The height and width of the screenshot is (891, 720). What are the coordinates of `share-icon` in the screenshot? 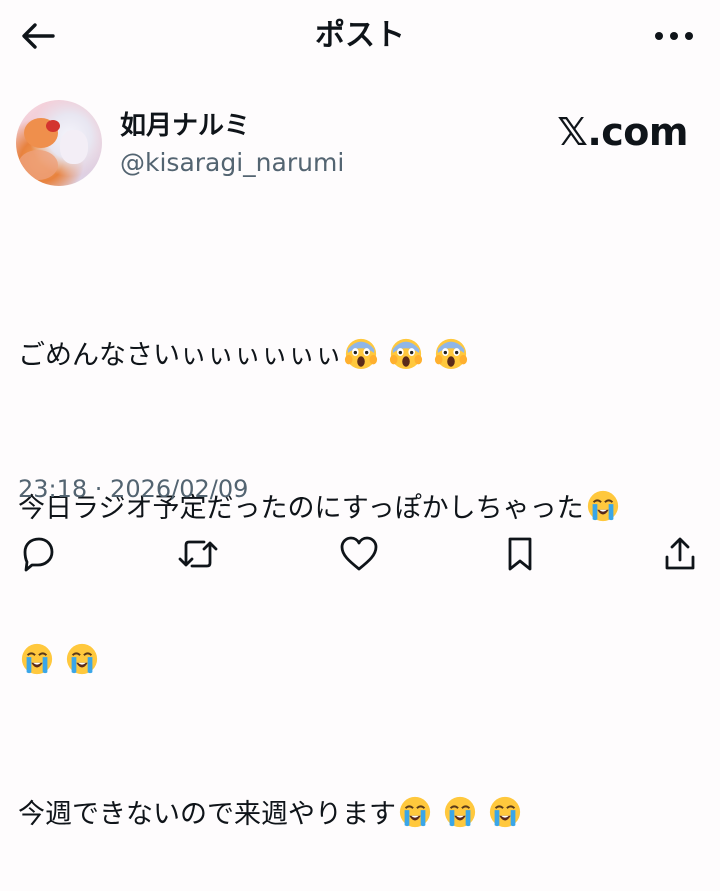 It's located at (680, 553).